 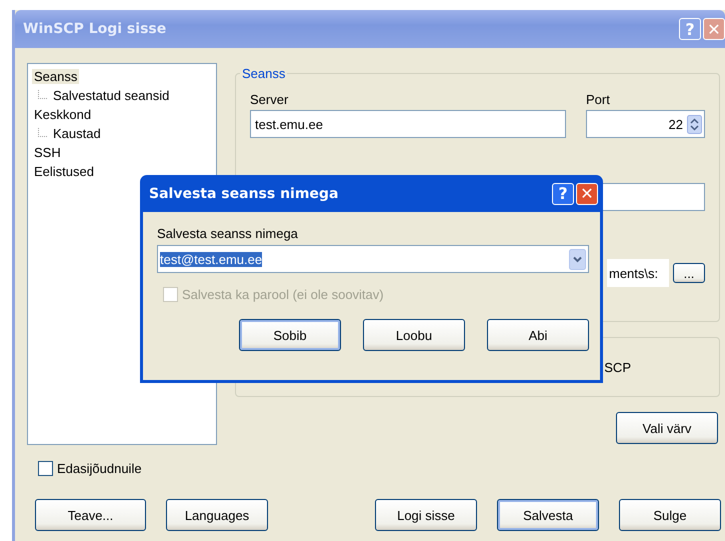 What do you see at coordinates (638, 273) in the screenshot?
I see `path-field: ments\s:` at bounding box center [638, 273].